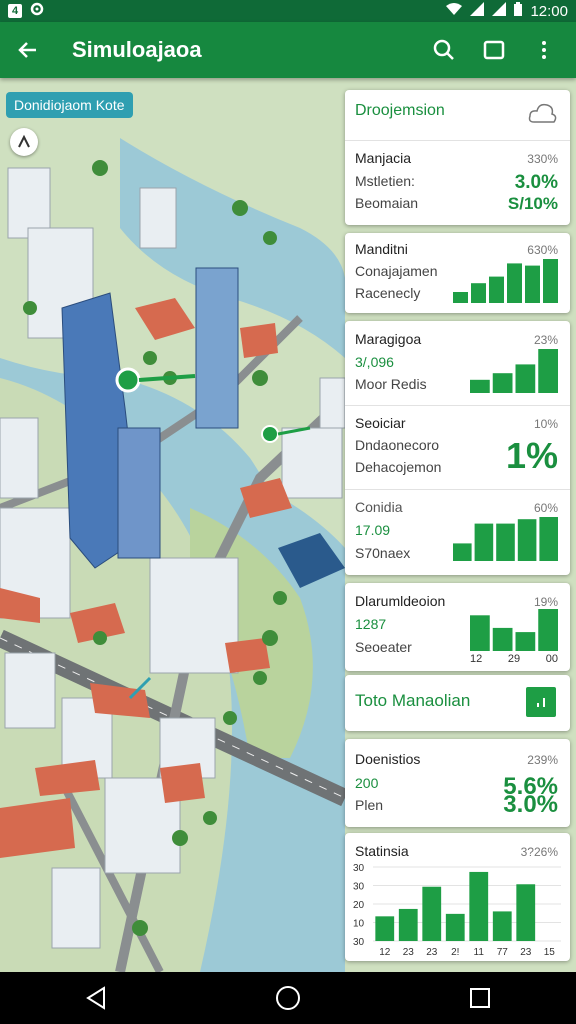  Describe the element at coordinates (413, 700) in the screenshot. I see `total-title: Toto Manaolian` at that location.